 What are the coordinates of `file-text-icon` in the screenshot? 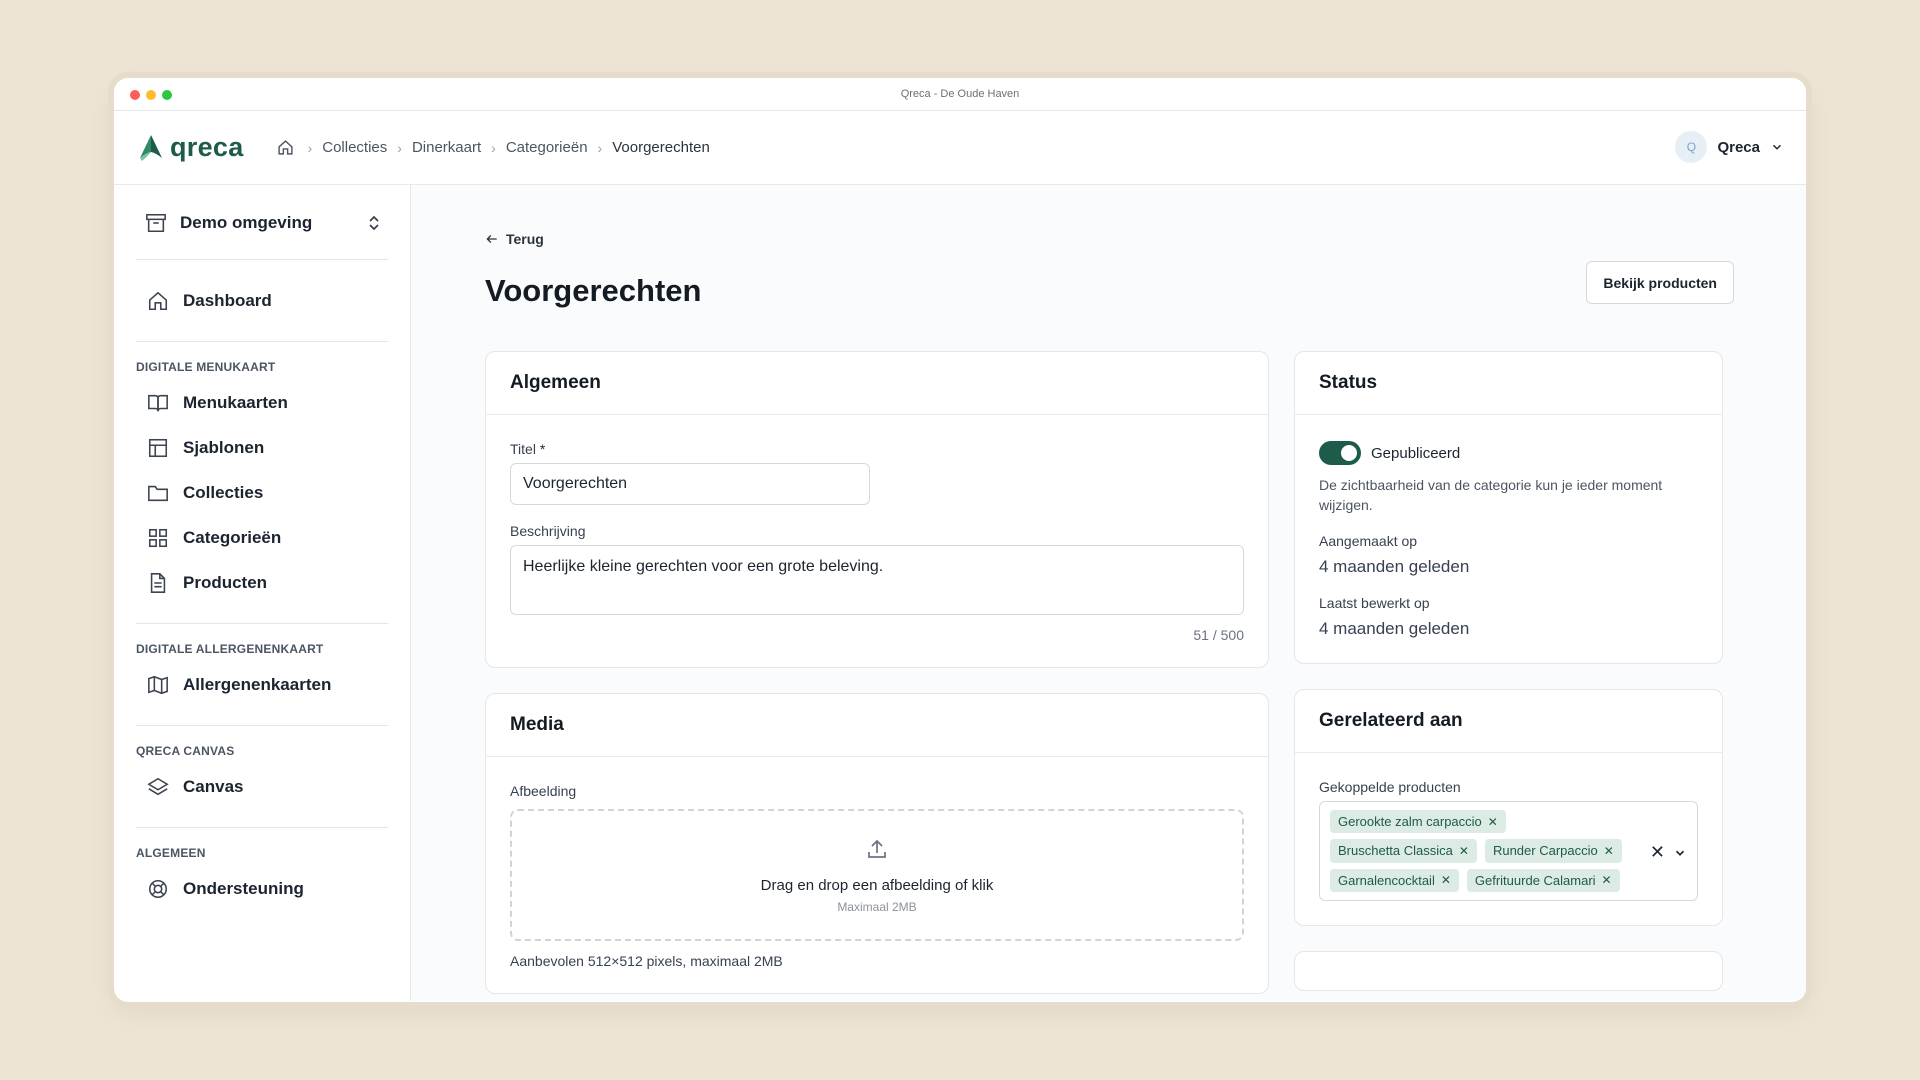 It's located at (158, 583).